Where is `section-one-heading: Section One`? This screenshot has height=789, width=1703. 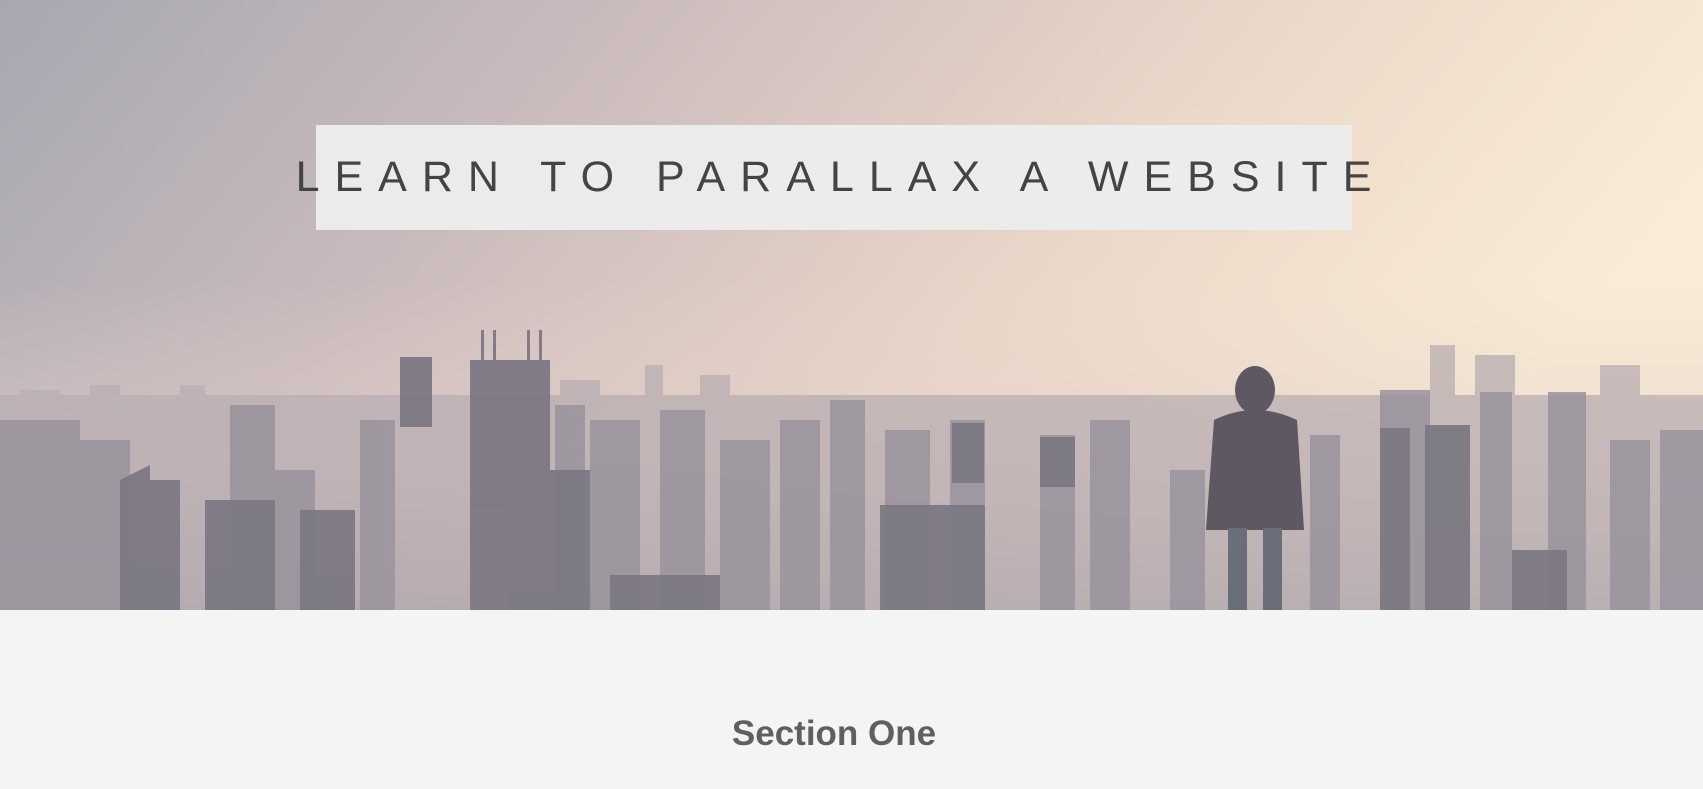 section-one-heading: Section One is located at coordinates (834, 733).